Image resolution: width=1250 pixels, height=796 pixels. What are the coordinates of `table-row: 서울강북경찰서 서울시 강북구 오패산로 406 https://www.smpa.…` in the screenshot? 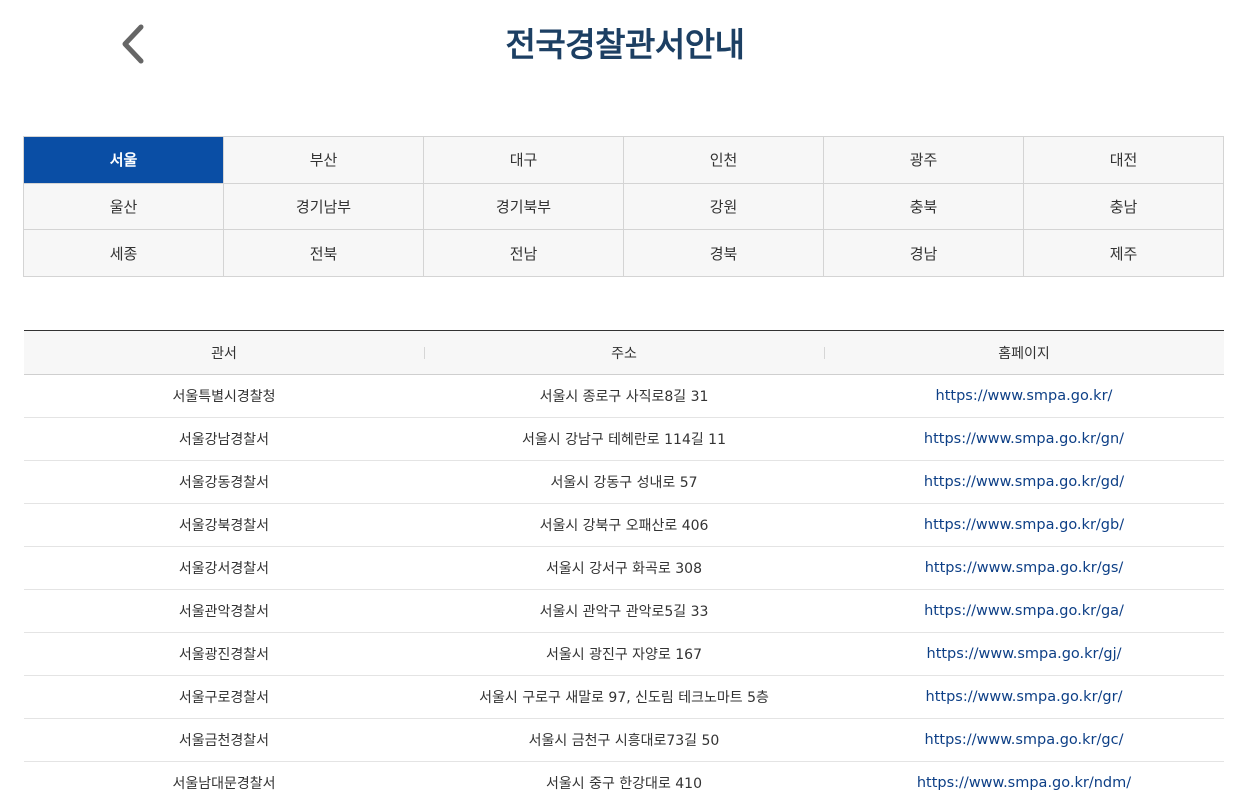 It's located at (624, 525).